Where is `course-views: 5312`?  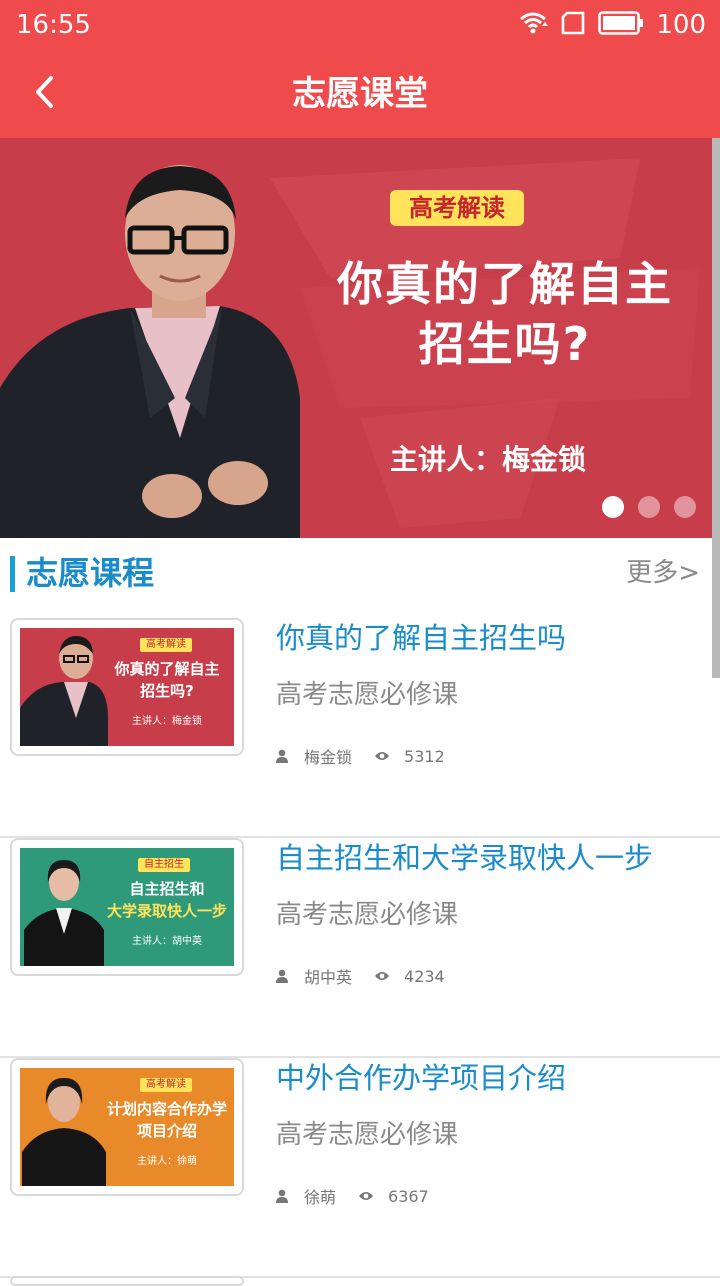 course-views: 5312 is located at coordinates (424, 756).